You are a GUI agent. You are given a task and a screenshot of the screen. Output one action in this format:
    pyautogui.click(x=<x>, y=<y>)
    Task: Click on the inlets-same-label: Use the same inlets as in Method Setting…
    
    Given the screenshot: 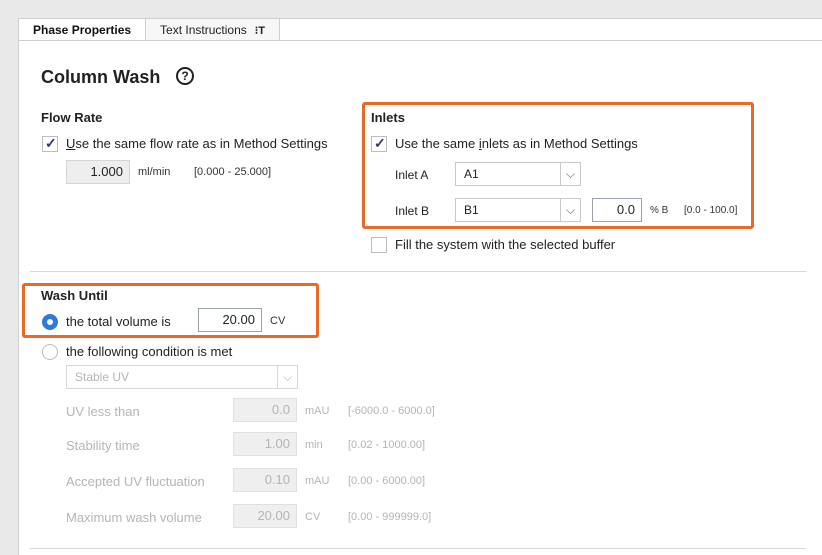 What is the action you would take?
    pyautogui.click(x=516, y=143)
    